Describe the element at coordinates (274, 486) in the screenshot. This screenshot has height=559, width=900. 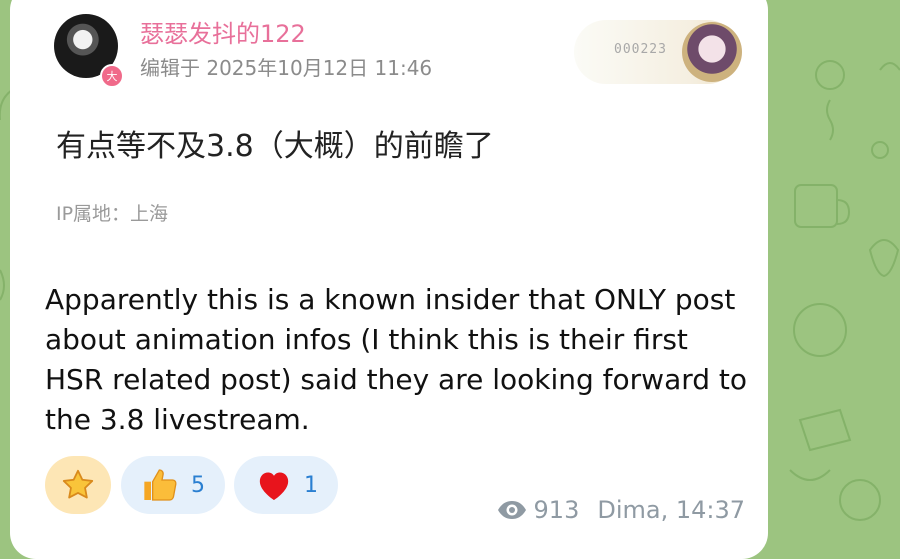
I see `heart-icon` at that location.